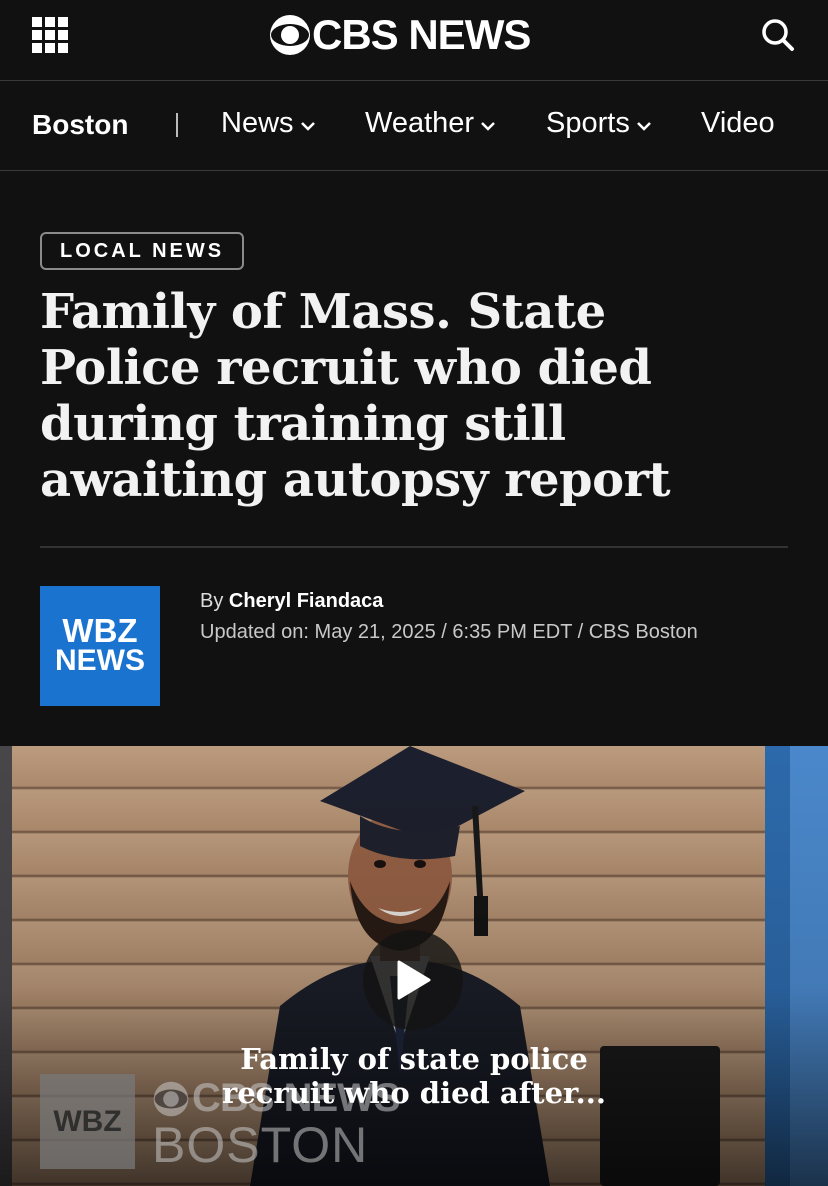 This screenshot has width=828, height=1186. Describe the element at coordinates (87, 1121) in the screenshot. I see `wbz-watermark: WBZ` at that location.